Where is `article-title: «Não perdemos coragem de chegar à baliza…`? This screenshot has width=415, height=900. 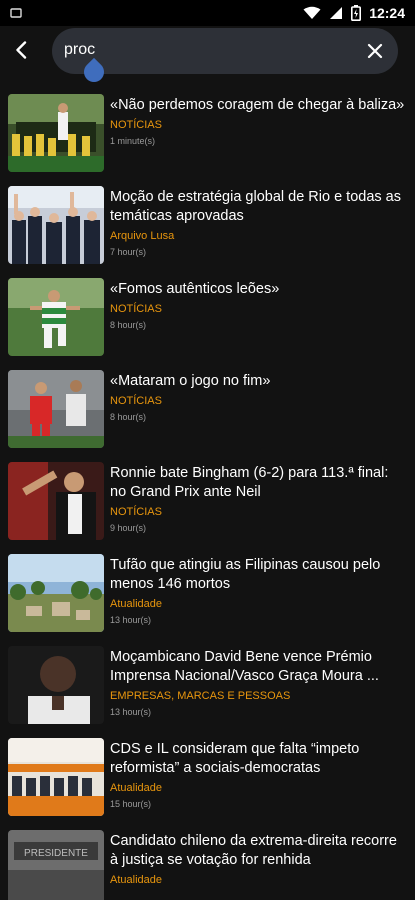 article-title: «Não perdemos coragem de chegar à baliza… is located at coordinates (257, 105).